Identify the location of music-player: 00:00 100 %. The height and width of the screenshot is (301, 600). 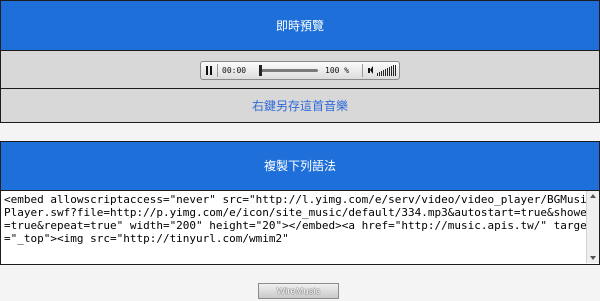
(300, 70).